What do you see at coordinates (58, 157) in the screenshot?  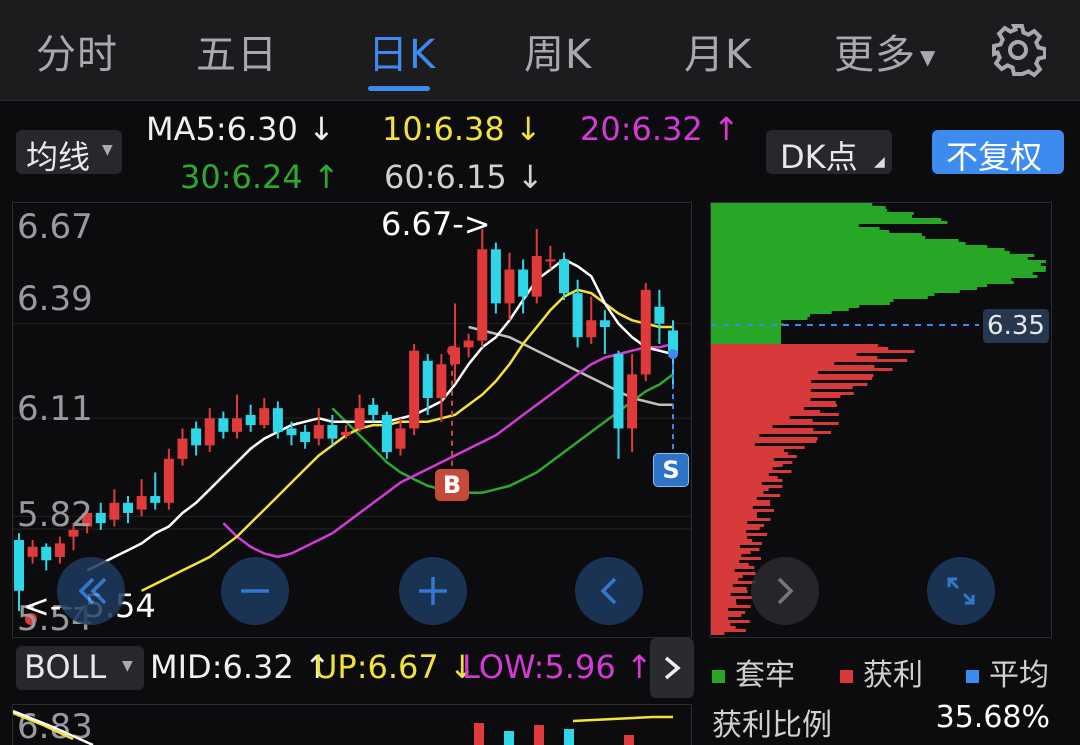 I see `ma-selector-label: 均线` at bounding box center [58, 157].